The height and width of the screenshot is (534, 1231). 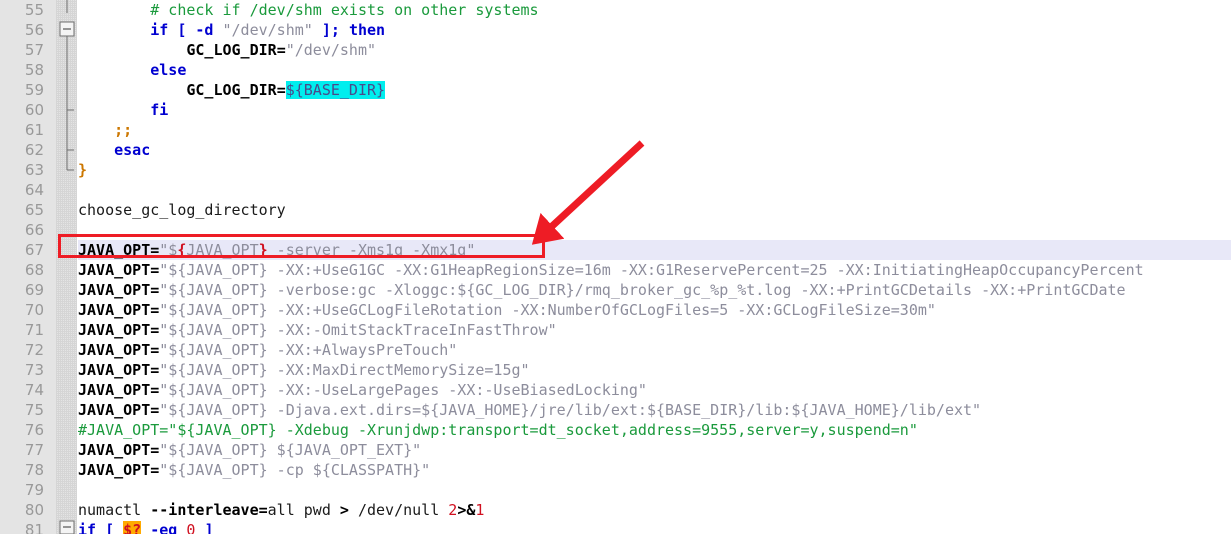 I want to click on code-text: }, so click(x=82, y=170).